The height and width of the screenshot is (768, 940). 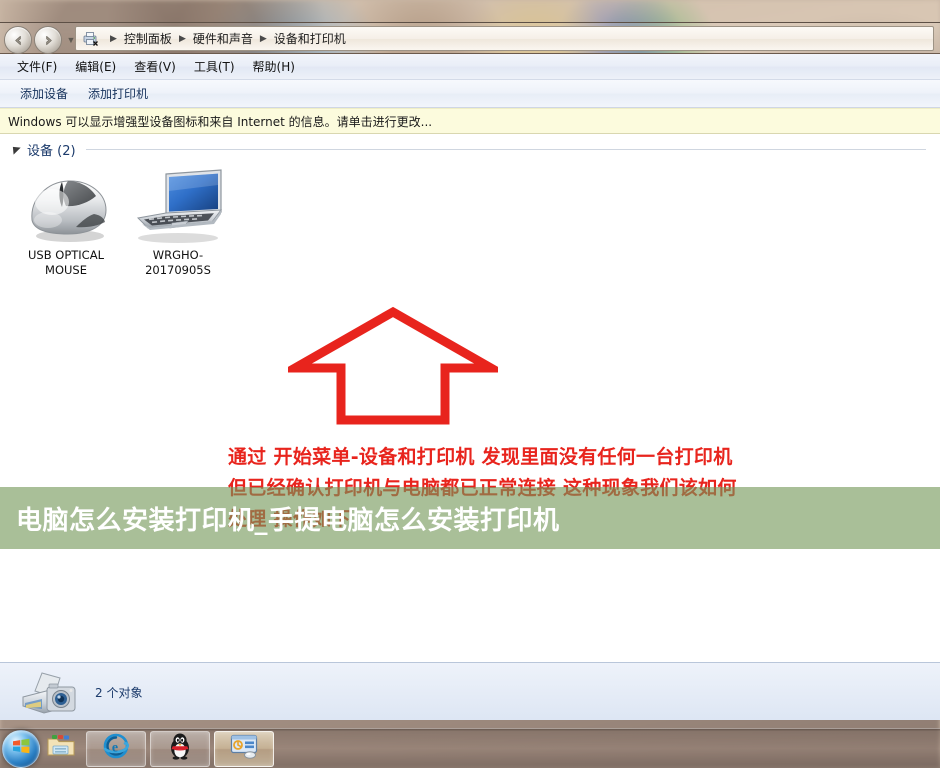 What do you see at coordinates (90, 38) in the screenshot?
I see `devices-printers-icon` at bounding box center [90, 38].